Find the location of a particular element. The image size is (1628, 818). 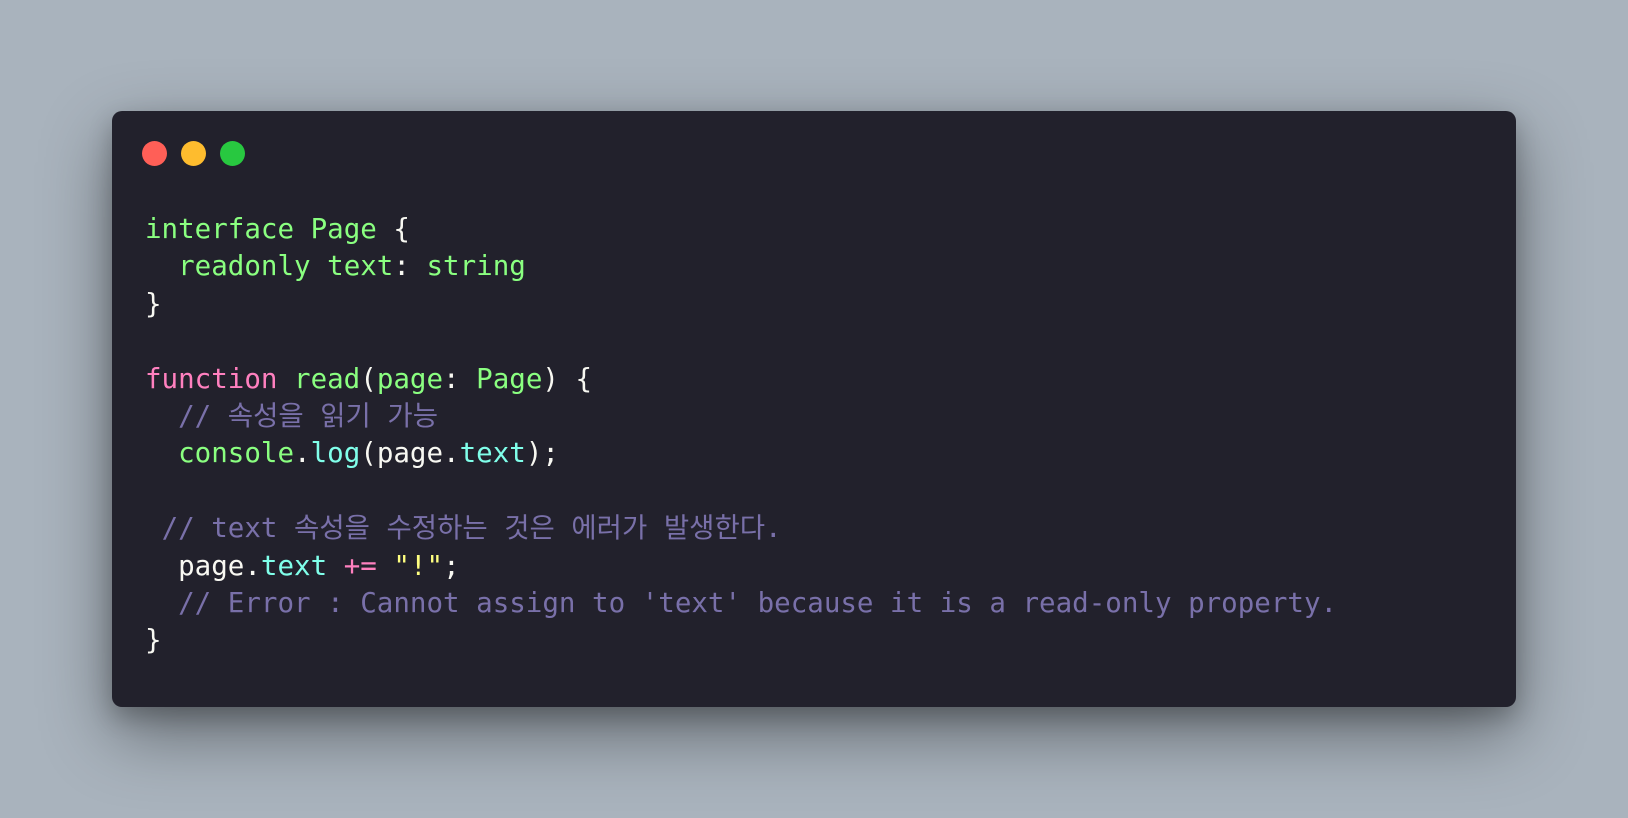

code-token: ); is located at coordinates (542, 453).